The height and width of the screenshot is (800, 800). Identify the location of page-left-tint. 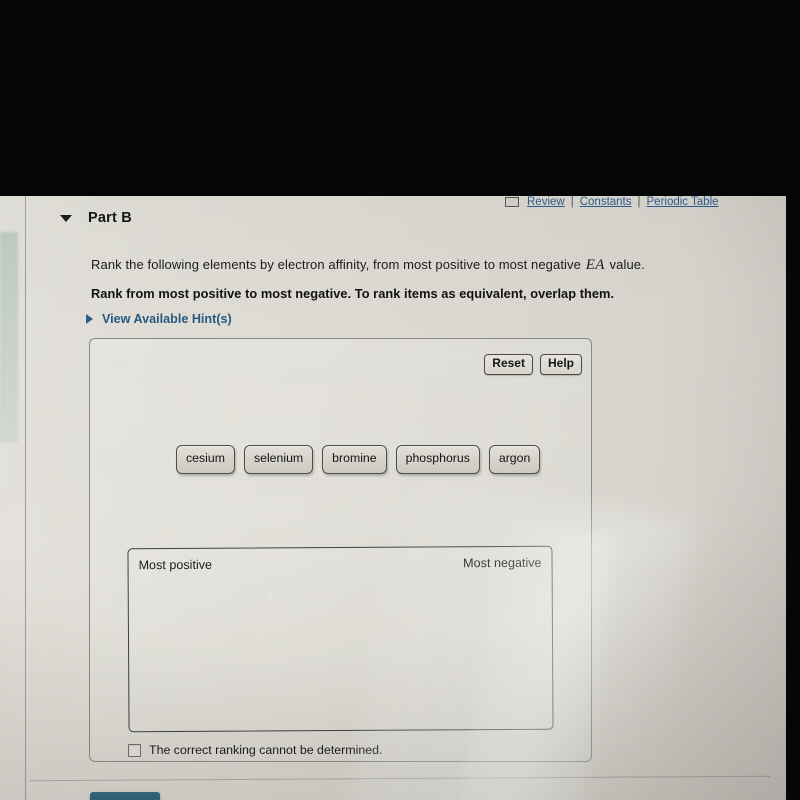
(9, 337).